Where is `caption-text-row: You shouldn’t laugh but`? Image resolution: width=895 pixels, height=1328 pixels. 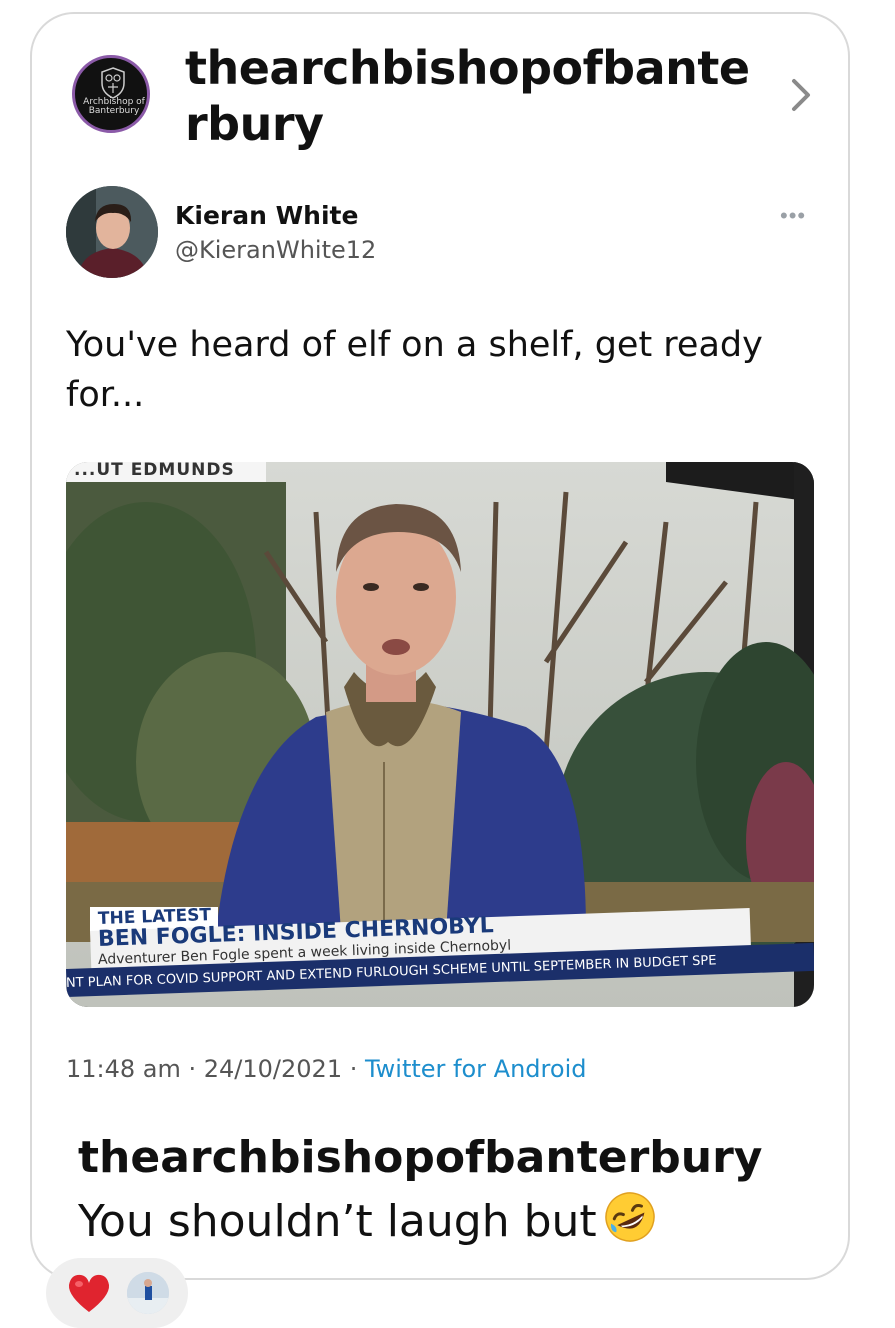 caption-text-row: You shouldn’t laugh but is located at coordinates (367, 1218).